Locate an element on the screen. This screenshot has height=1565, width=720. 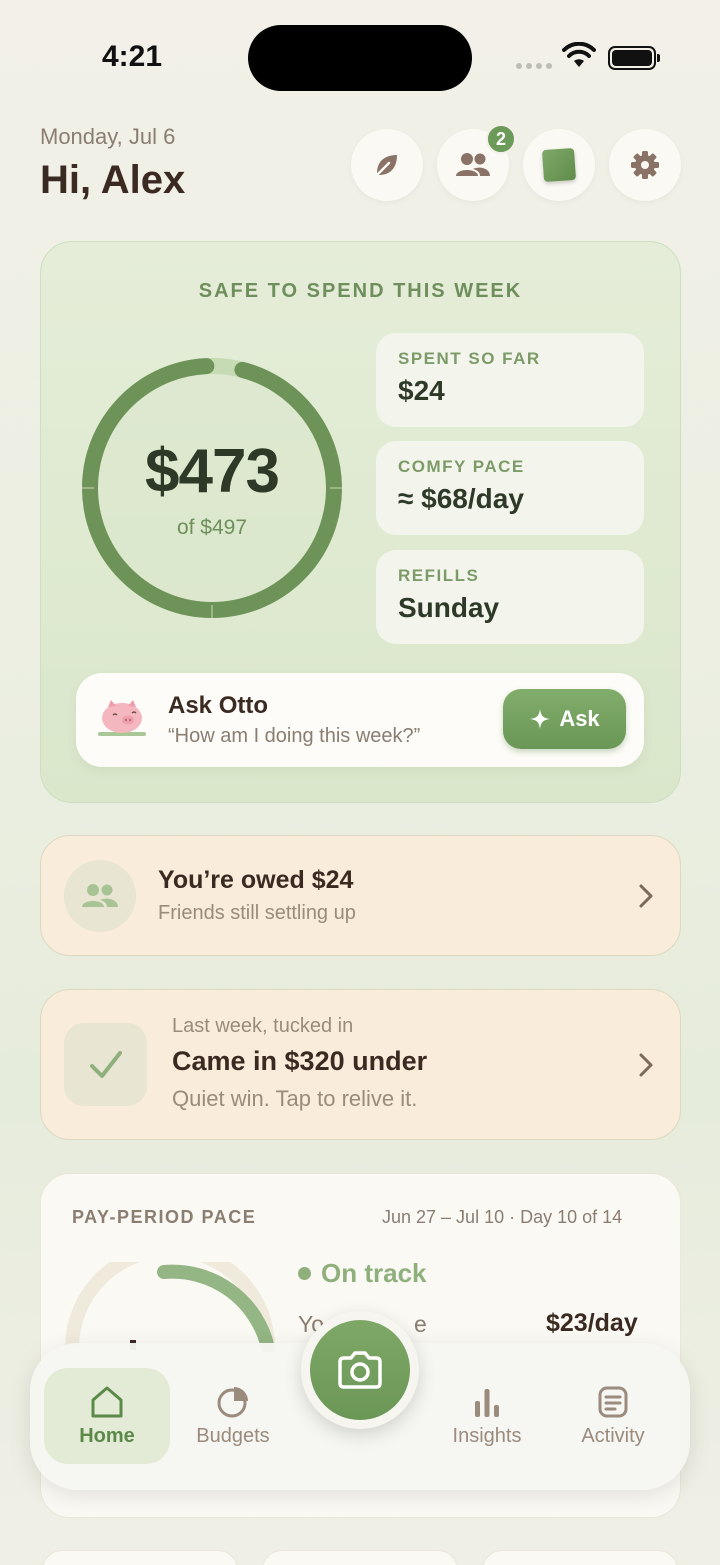
row-label-end: e is located at coordinates (420, 1324).